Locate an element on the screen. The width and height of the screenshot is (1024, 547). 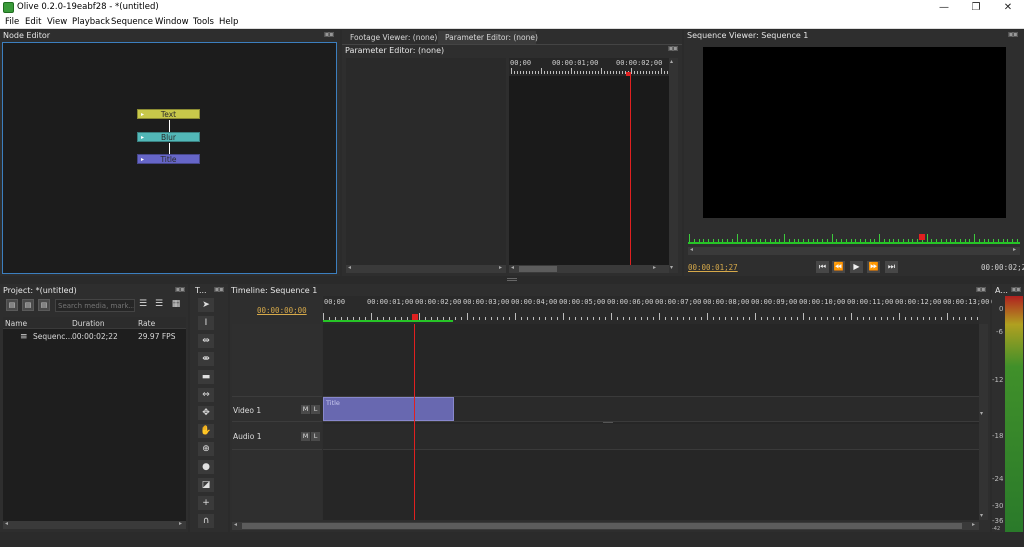
timeline-current-time: 00:00:00;00 is located at coordinates (282, 310).